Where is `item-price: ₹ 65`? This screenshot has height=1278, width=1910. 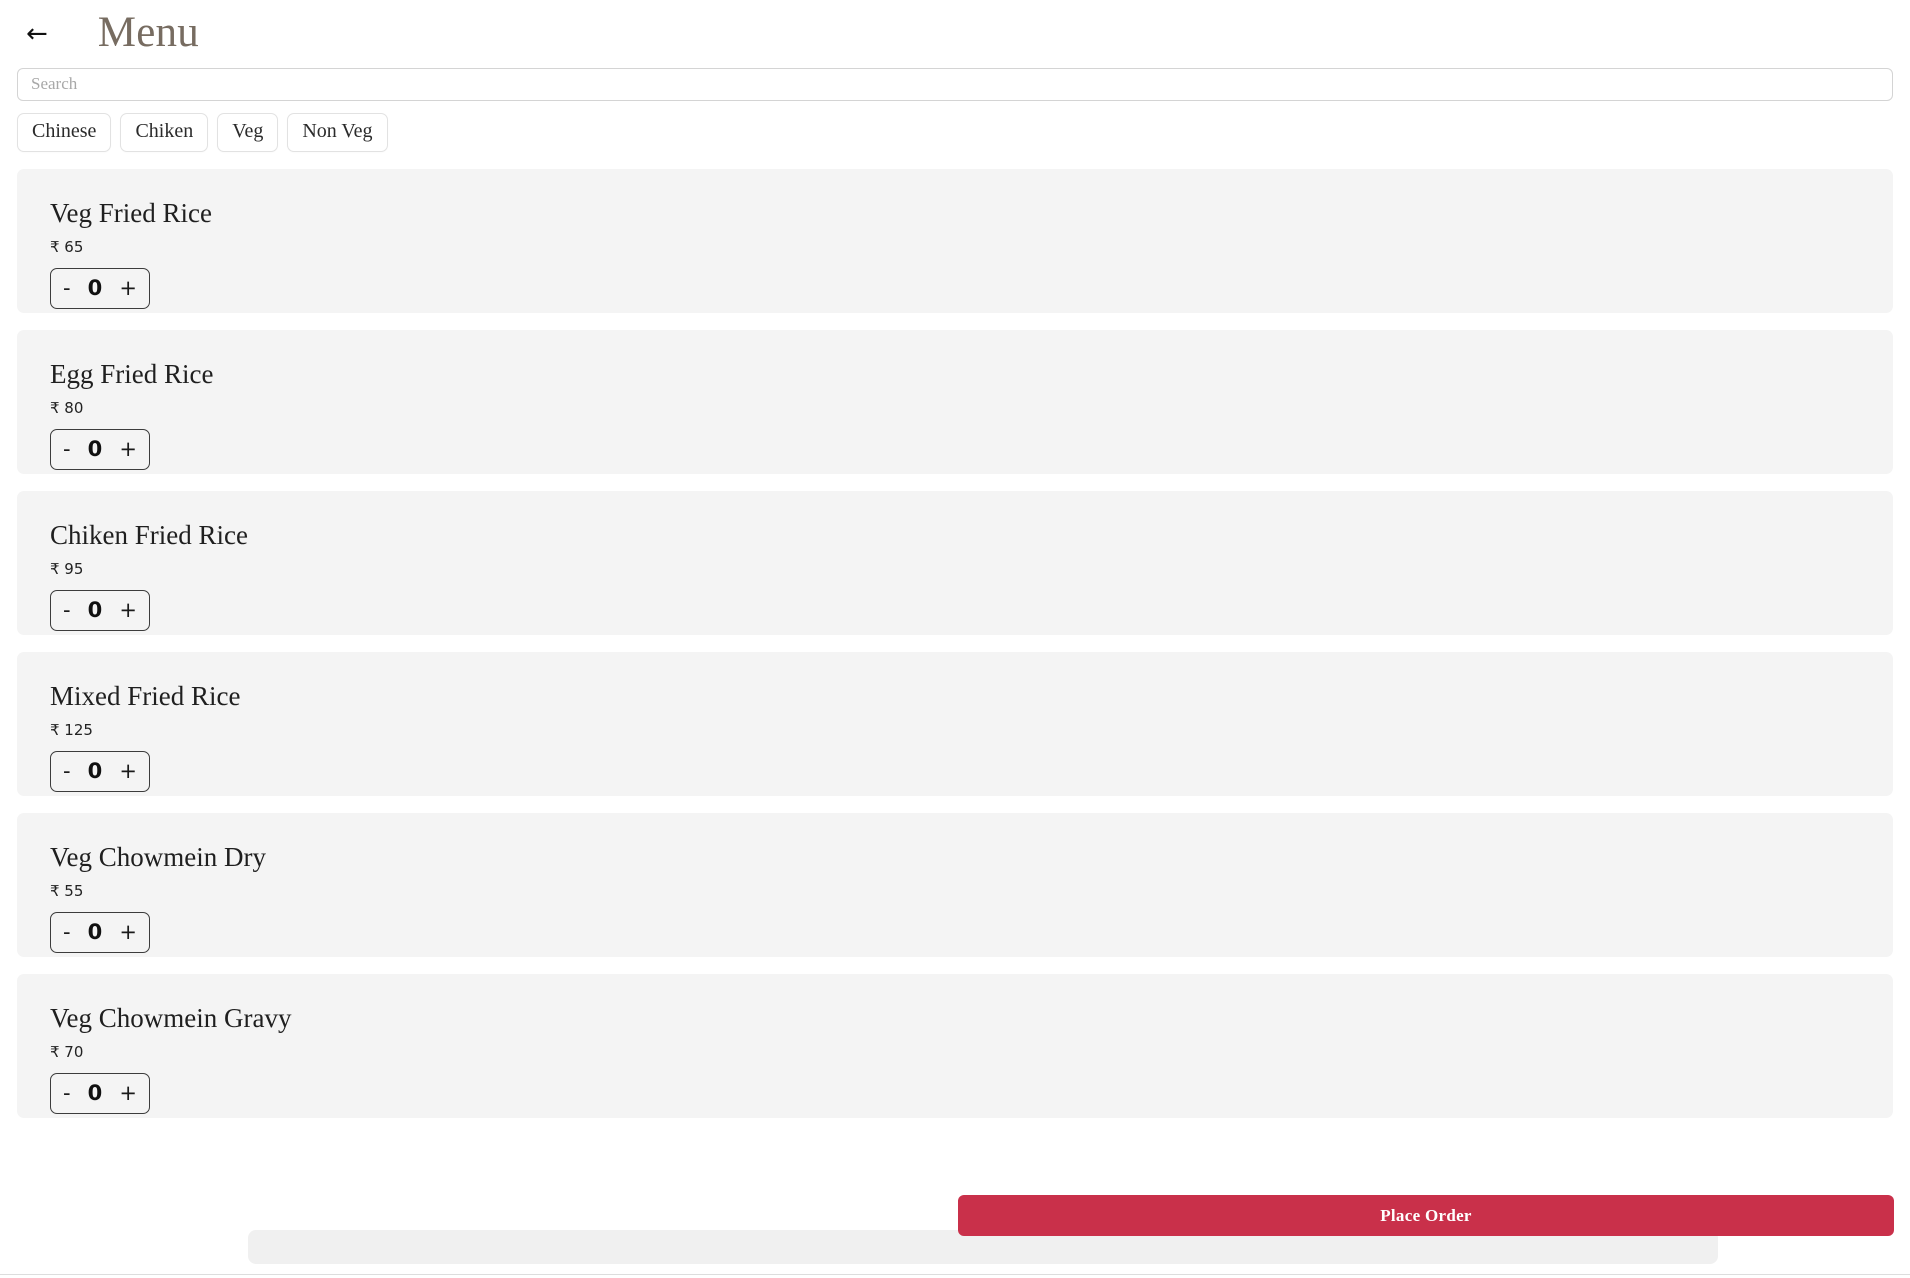
item-price: ₹ 65 is located at coordinates (67, 246).